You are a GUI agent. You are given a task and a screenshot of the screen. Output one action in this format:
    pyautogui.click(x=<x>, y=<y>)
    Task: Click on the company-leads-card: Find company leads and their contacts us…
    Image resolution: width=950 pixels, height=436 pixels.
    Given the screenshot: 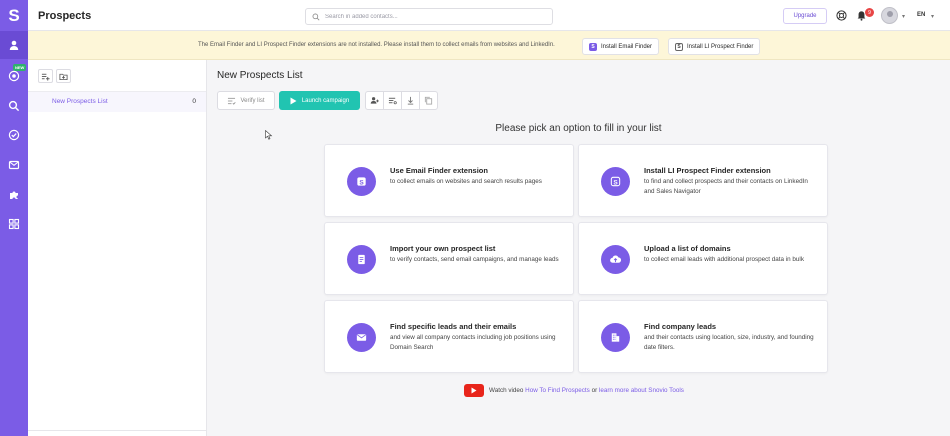 What is the action you would take?
    pyautogui.click(x=703, y=336)
    